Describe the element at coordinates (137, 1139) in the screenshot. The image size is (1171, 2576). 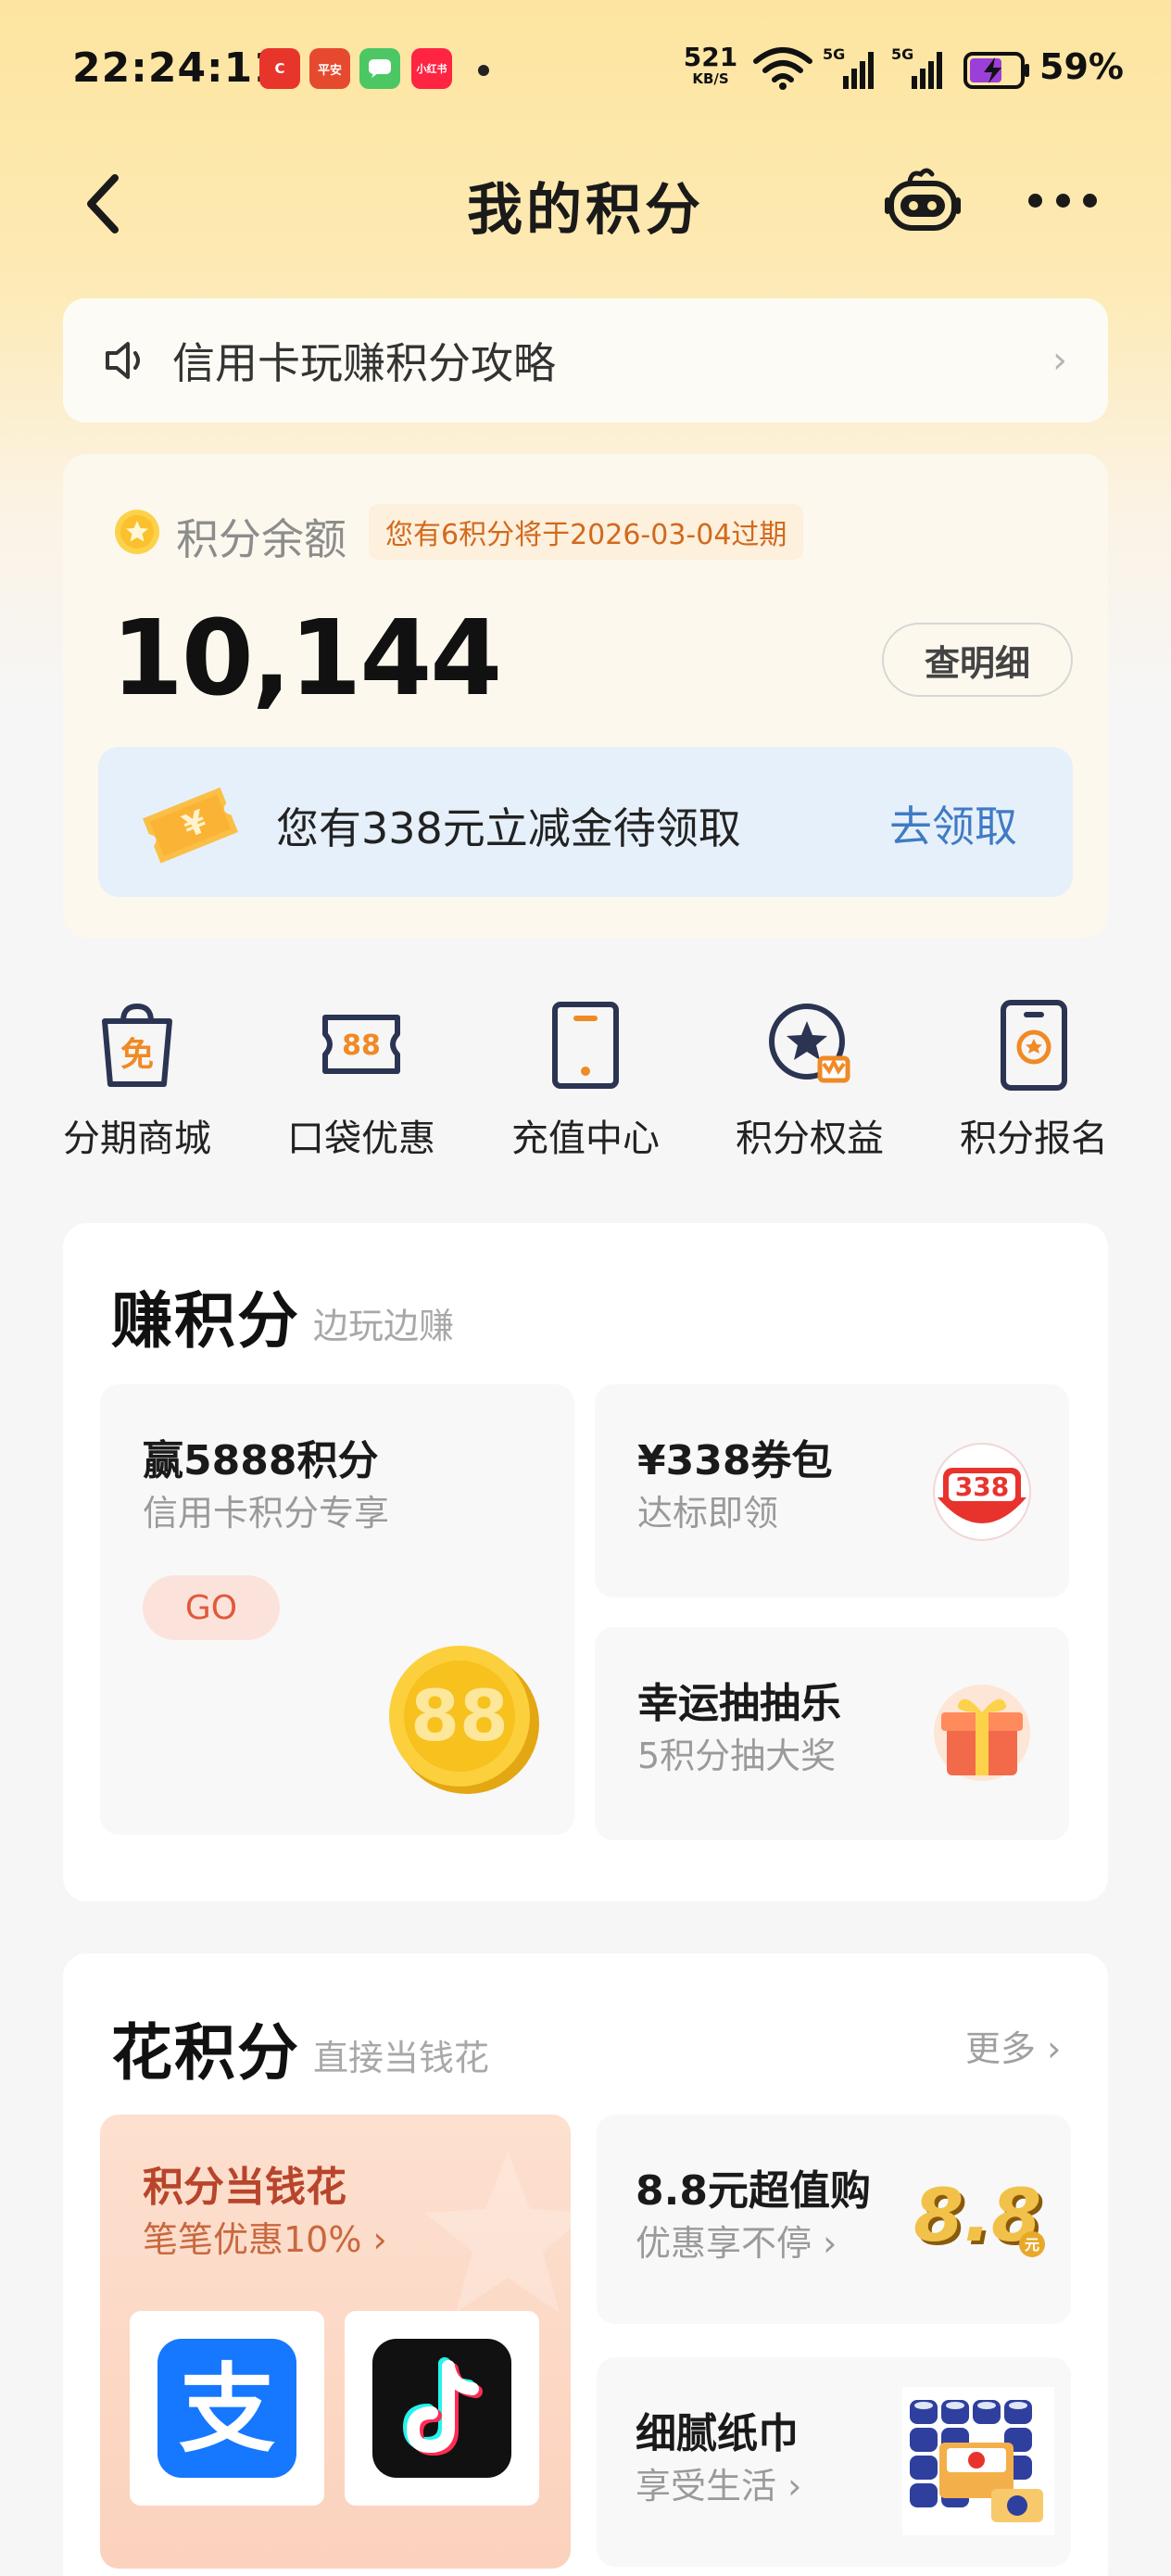
I see `quick-menu-label: 分期商城` at that location.